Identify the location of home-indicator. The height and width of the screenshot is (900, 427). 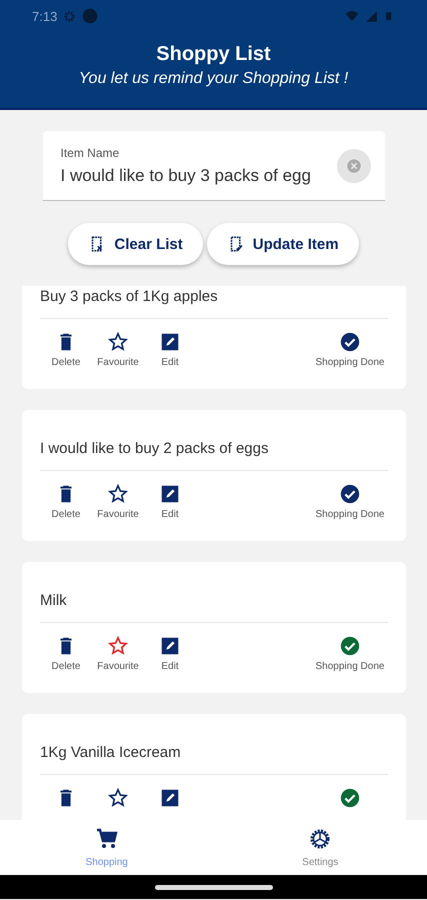
(213, 887).